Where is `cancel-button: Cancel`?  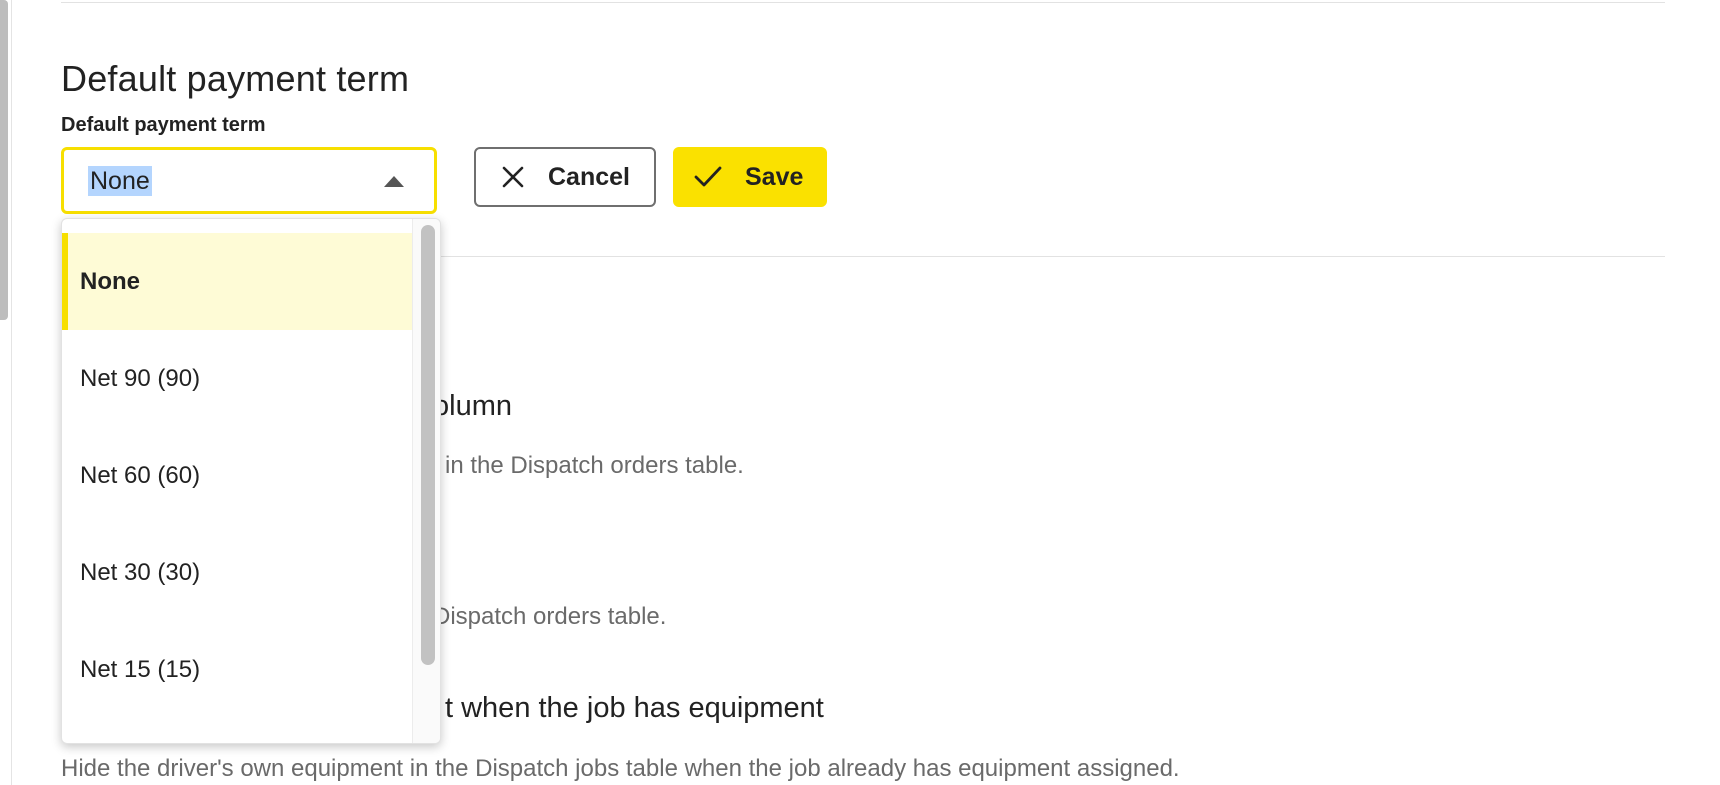 cancel-button: Cancel is located at coordinates (565, 177).